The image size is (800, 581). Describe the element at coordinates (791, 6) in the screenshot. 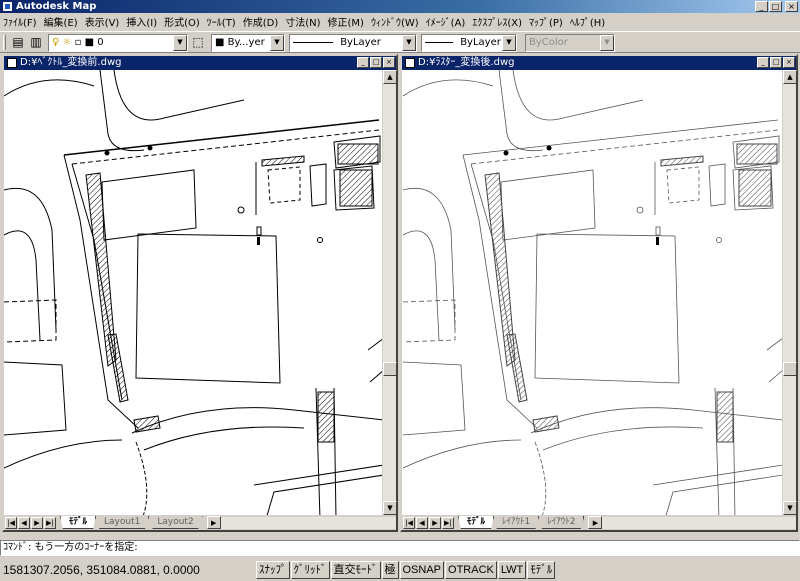

I see `close-button: ×` at that location.